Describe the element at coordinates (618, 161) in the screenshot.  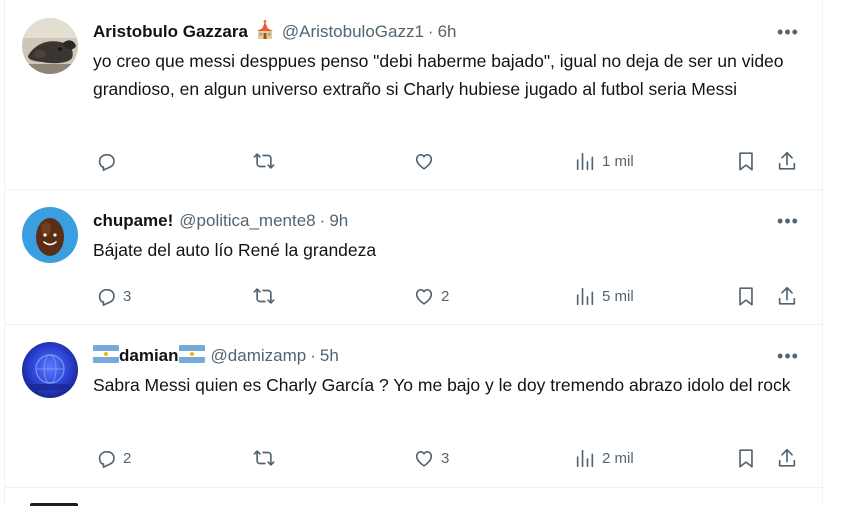
I see `view-count: 1 mil` at that location.